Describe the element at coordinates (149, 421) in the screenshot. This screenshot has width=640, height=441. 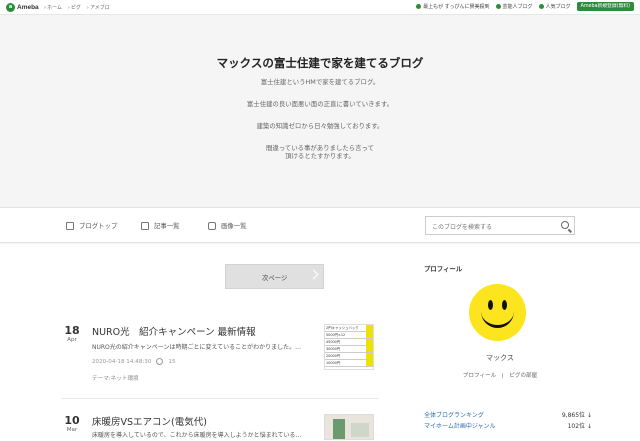
I see `article-title: 床暖房VSエアコン(電気代)` at that location.